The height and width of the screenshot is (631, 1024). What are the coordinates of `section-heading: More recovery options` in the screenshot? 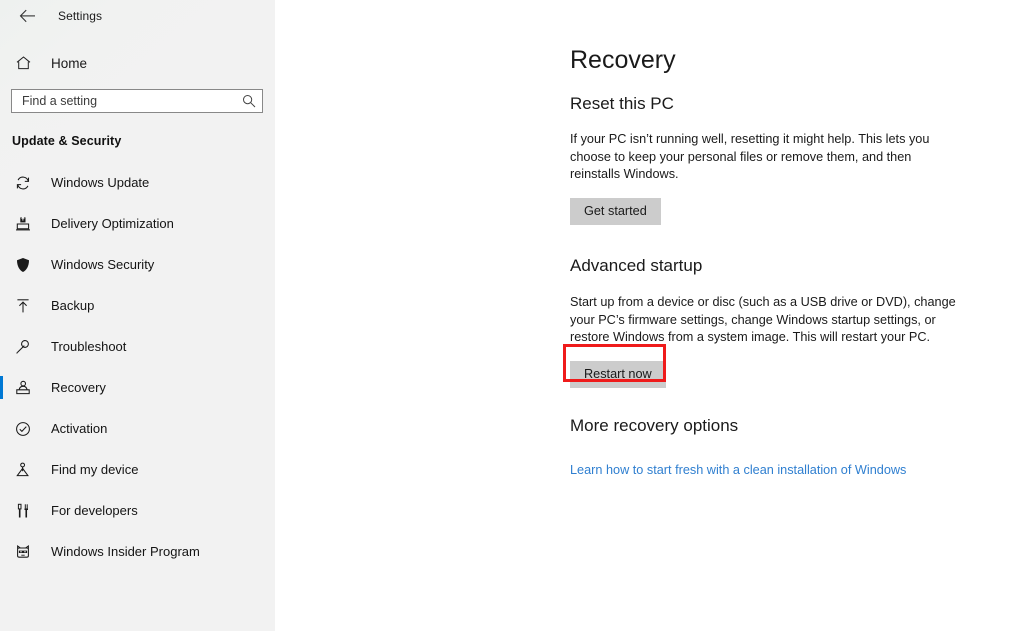 It's located at (654, 425).